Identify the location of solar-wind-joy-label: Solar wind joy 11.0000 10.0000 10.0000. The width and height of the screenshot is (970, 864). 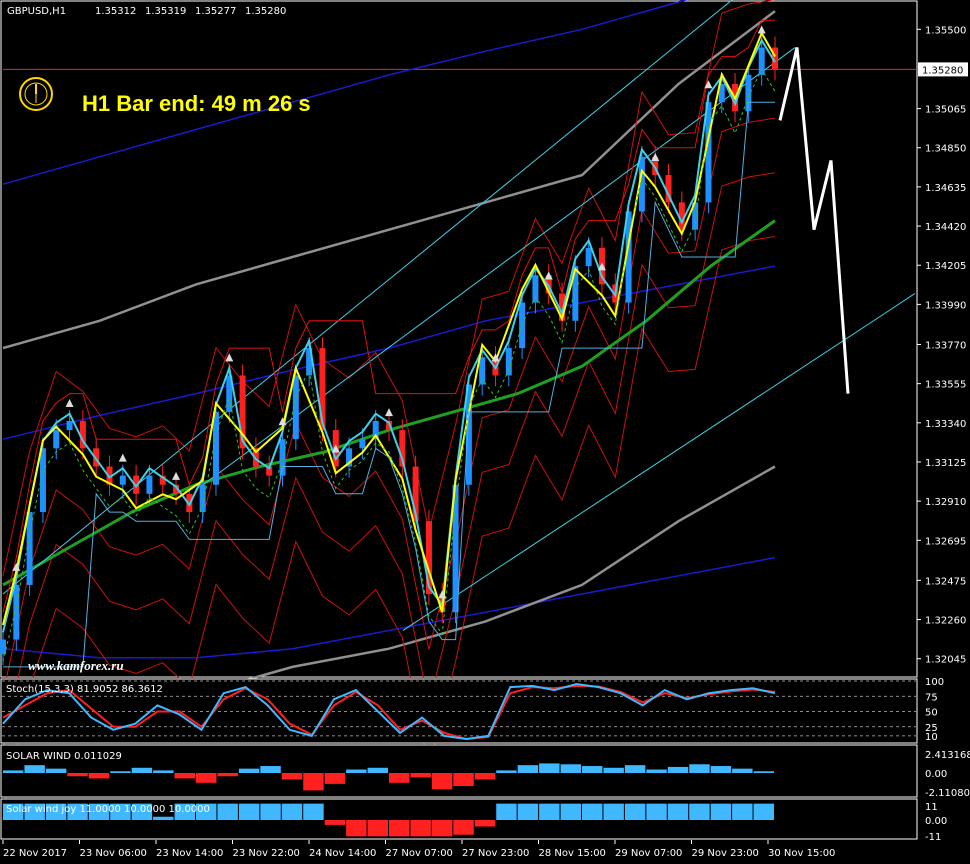
(108, 809).